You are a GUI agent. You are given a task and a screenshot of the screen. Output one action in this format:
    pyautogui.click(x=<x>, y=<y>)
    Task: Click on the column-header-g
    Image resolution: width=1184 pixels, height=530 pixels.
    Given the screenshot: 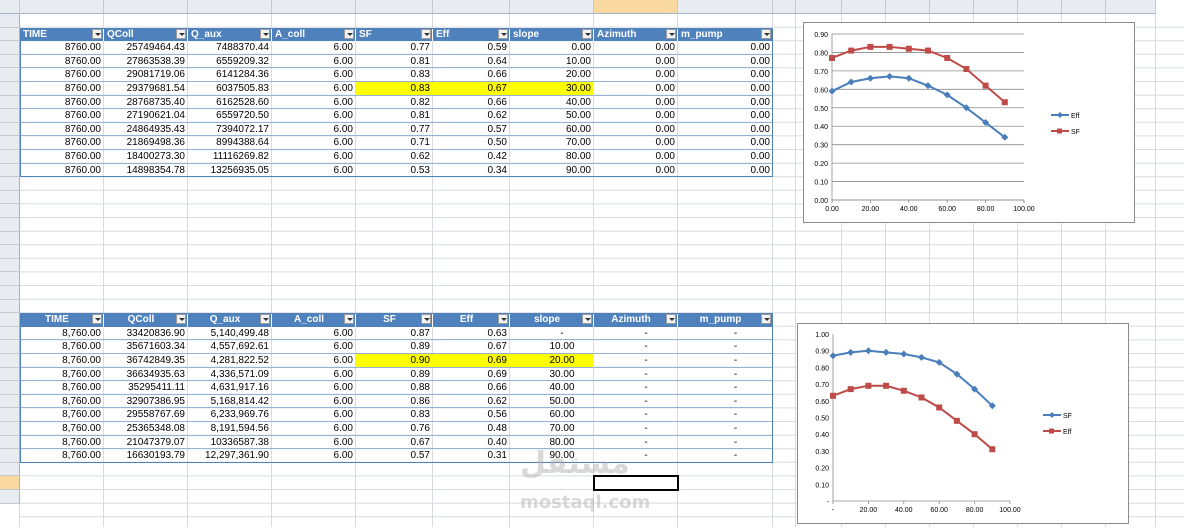 What is the action you would take?
    pyautogui.click(x=552, y=7)
    